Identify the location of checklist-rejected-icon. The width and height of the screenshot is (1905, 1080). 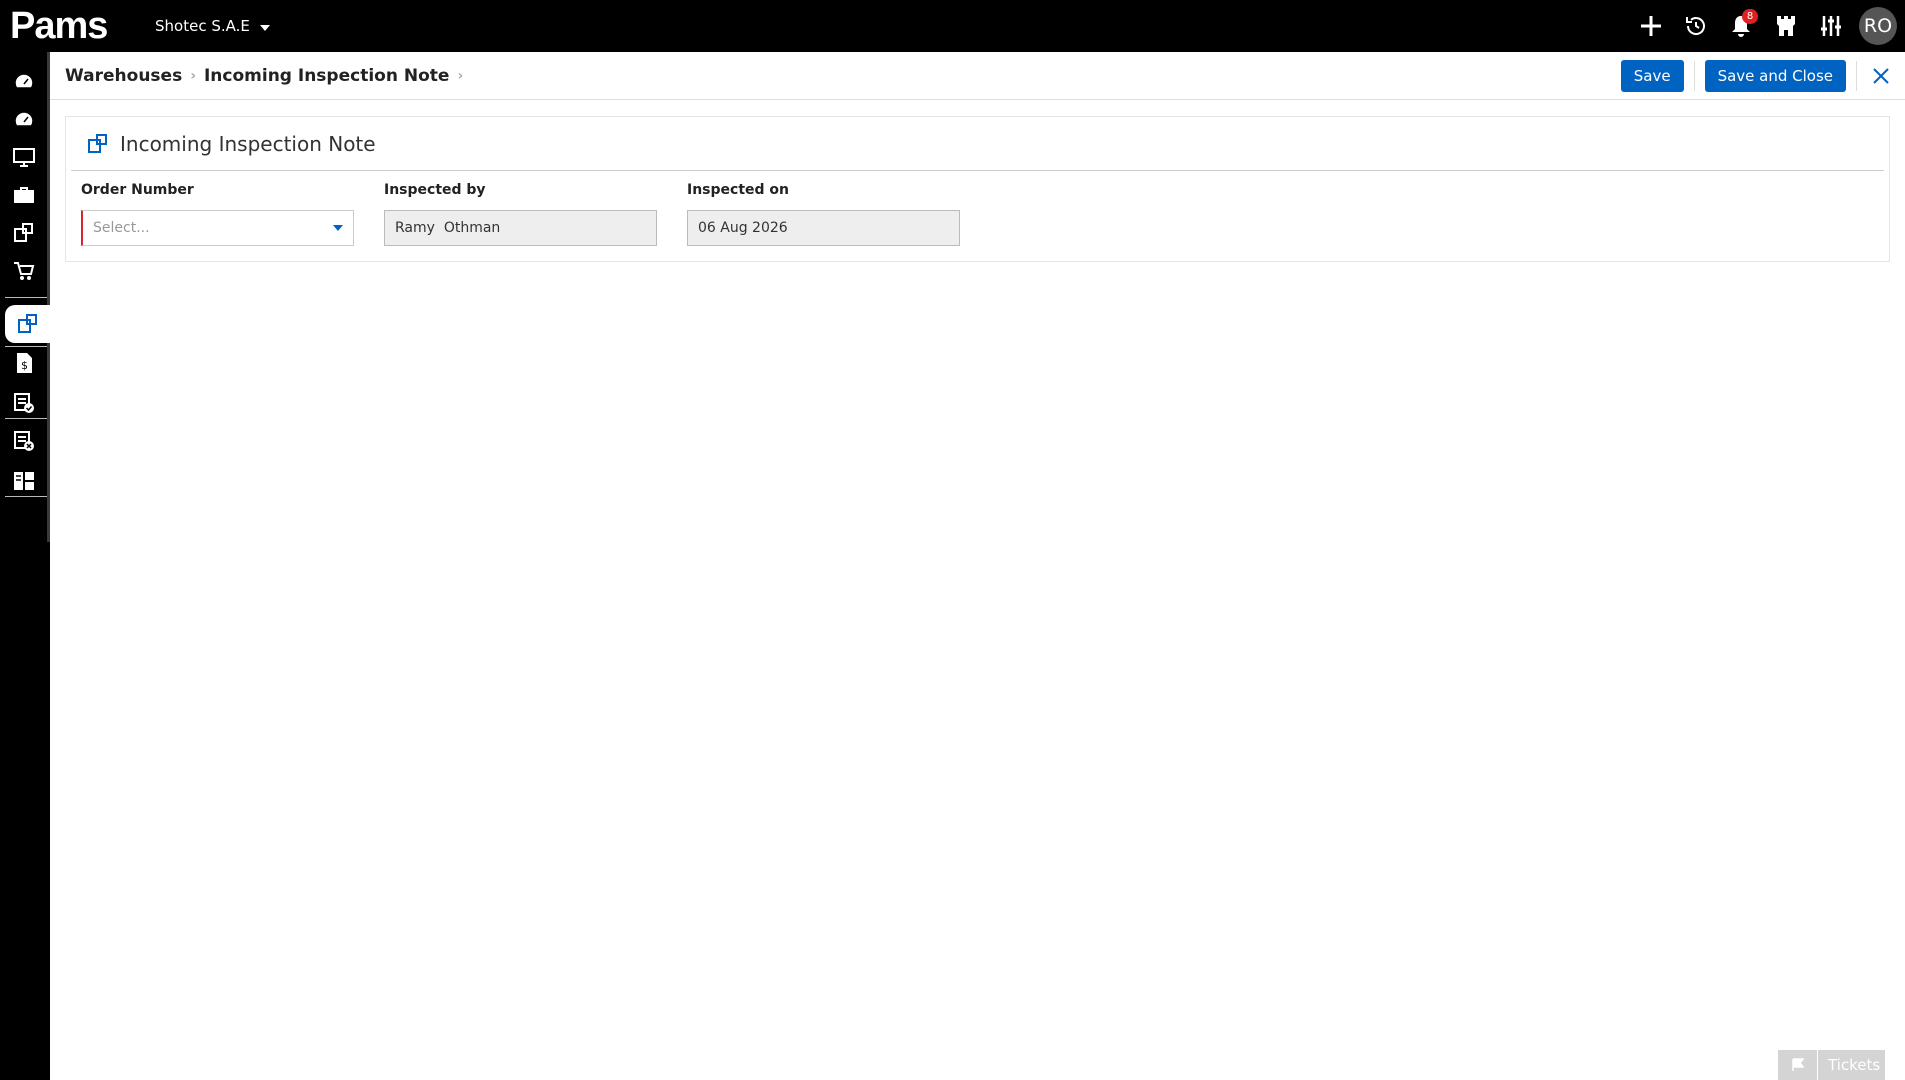
(23, 441).